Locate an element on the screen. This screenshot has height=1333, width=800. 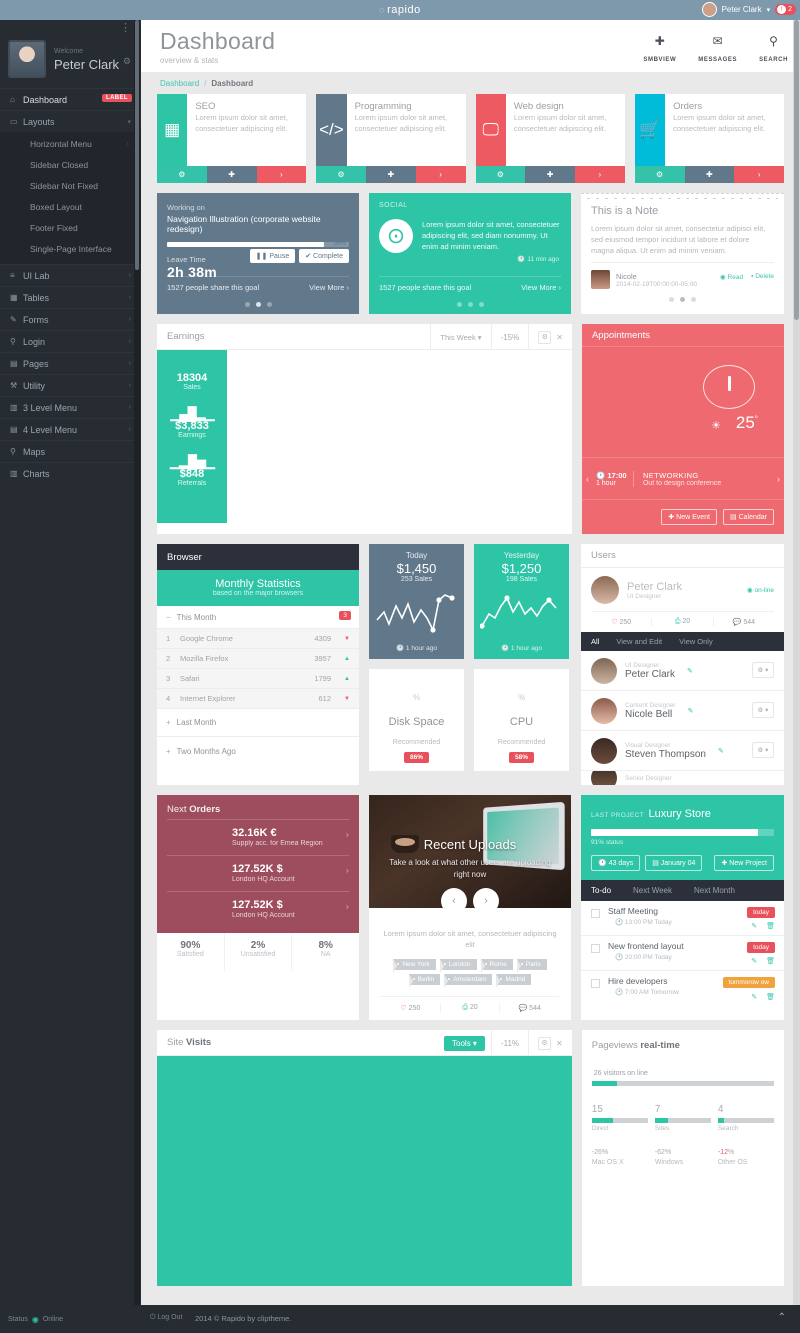
new-event-button: ✚ New Event is located at coordinates (689, 517).